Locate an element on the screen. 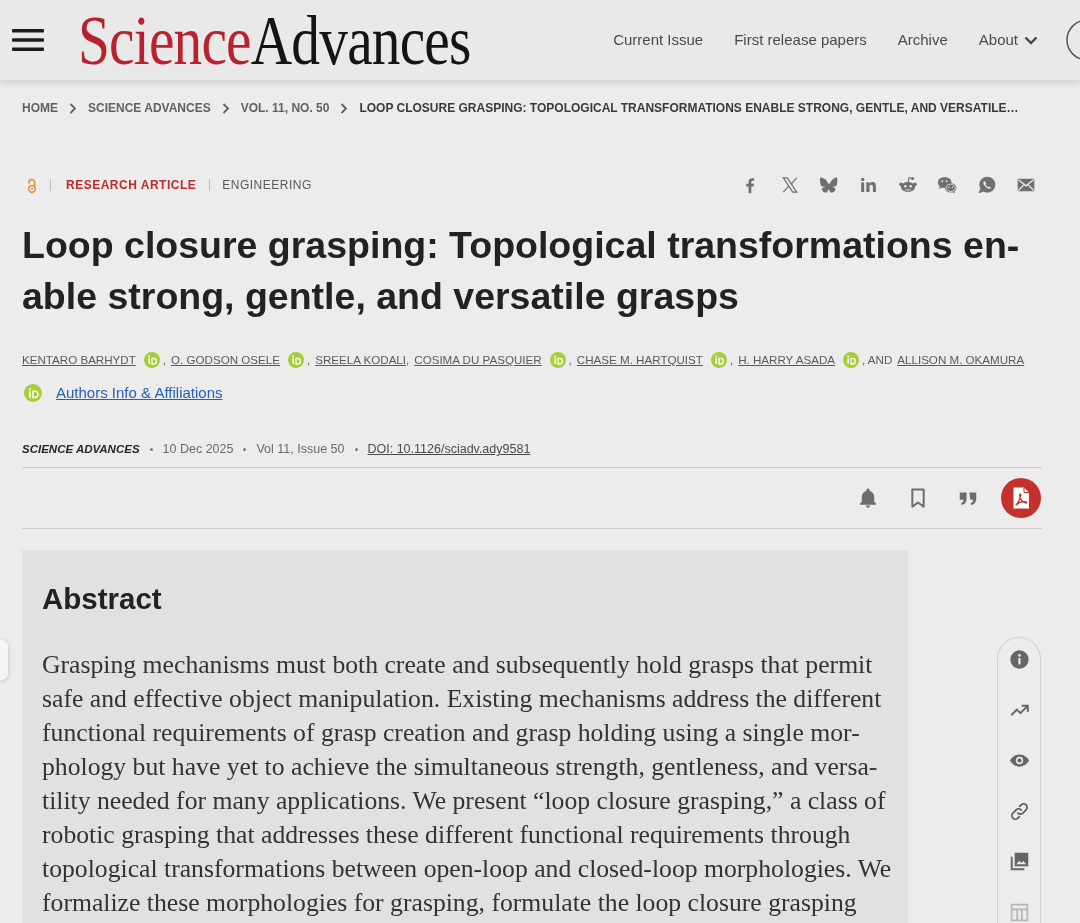 The height and width of the screenshot is (923, 1080). breadcrumb-link: SCIENCE ADVANCES is located at coordinates (149, 108).